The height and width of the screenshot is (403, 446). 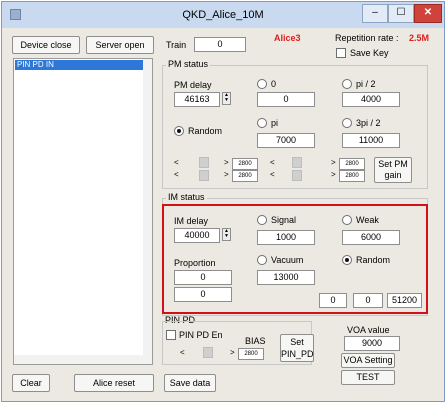 What do you see at coordinates (193, 85) in the screenshot?
I see `pm-delay-label: PM delay` at bounding box center [193, 85].